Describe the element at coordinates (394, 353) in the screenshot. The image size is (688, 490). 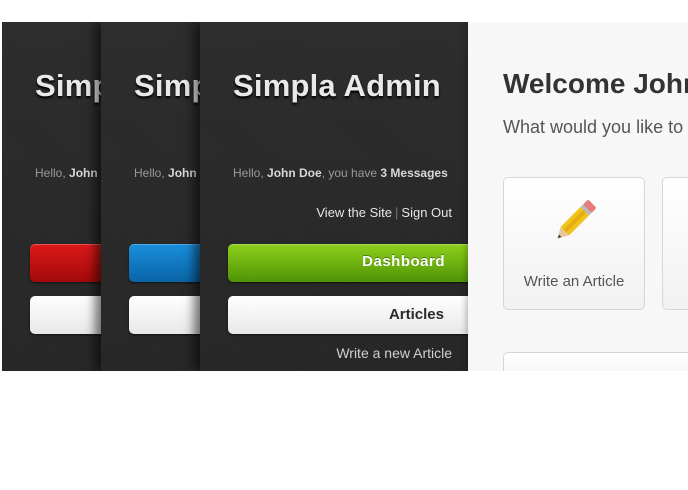
I see `write-new-article-link: Write a new Article` at that location.